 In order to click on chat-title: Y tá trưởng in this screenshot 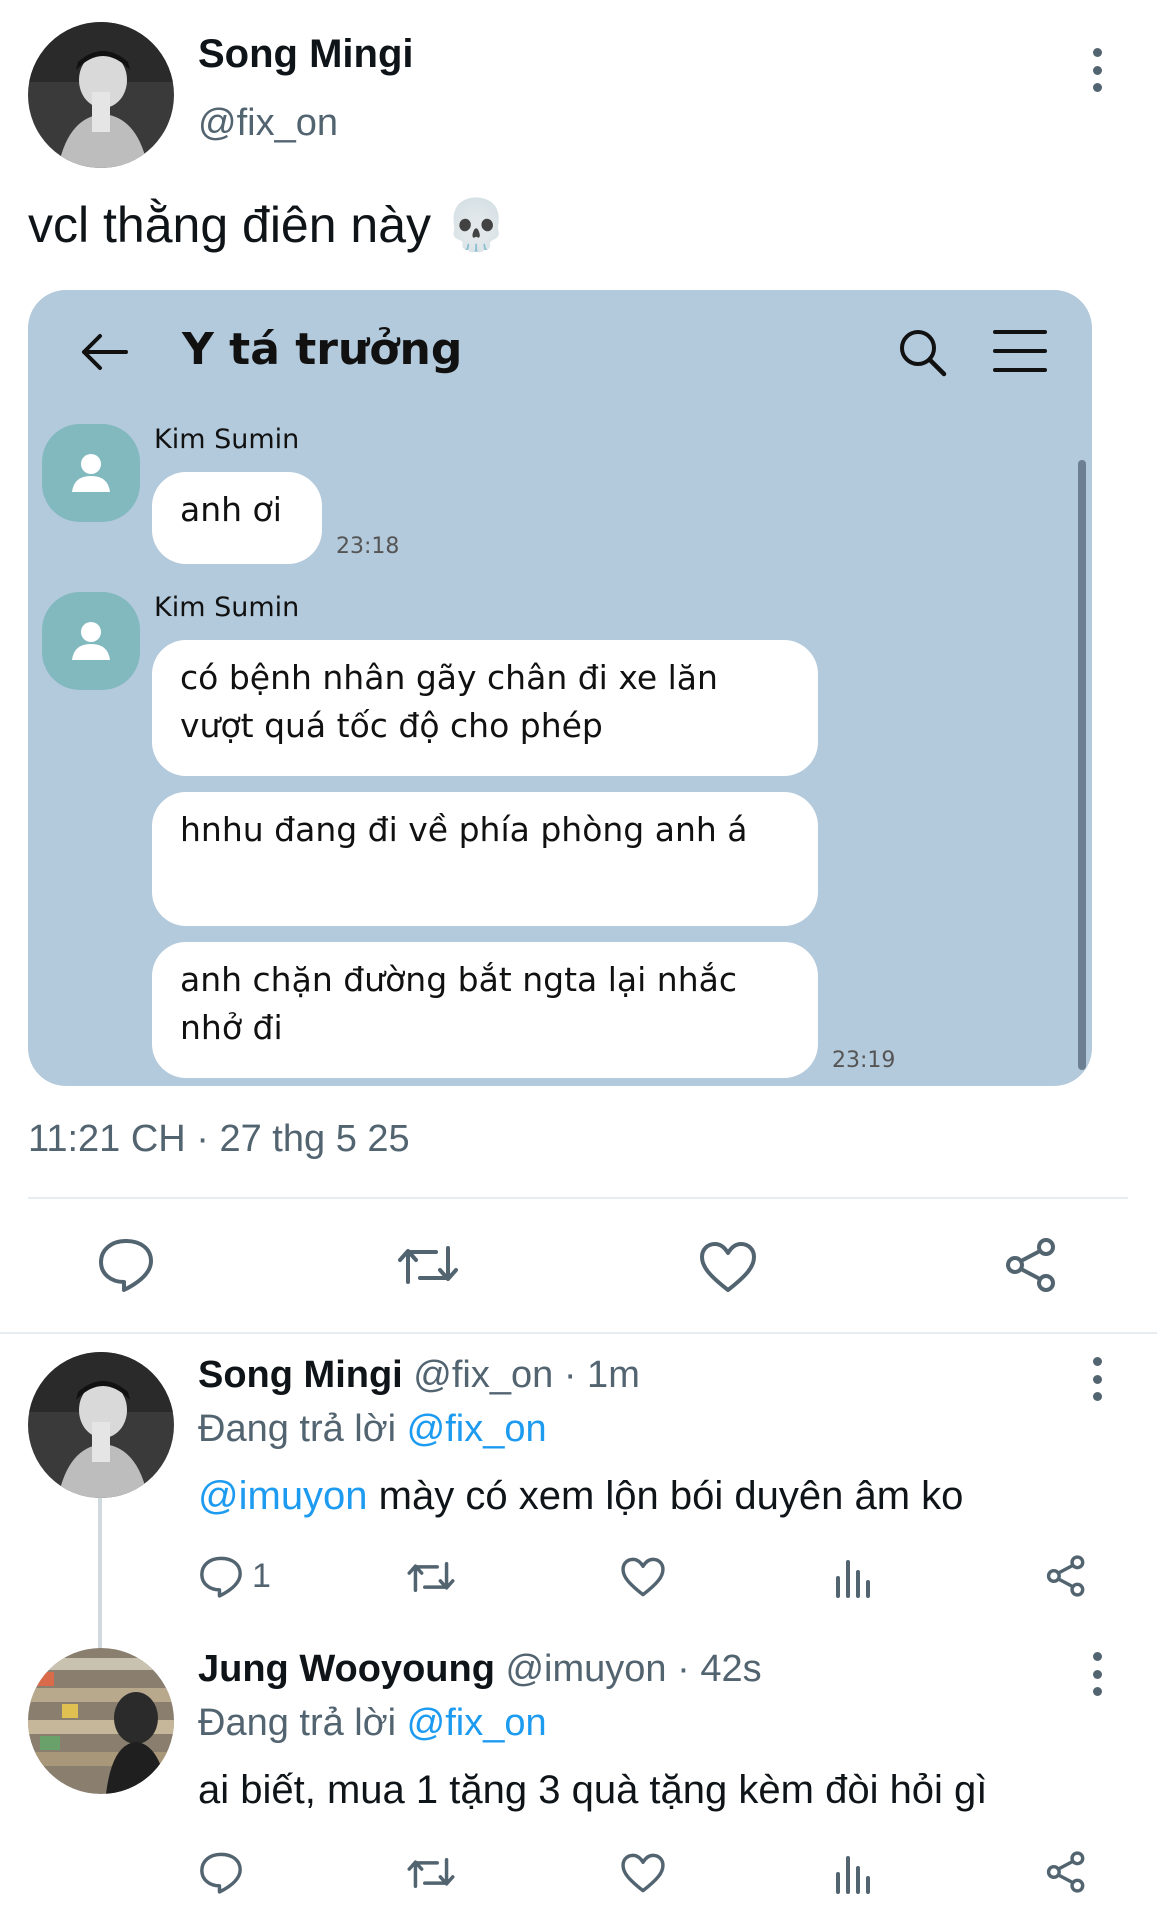, I will do `click(322, 349)`.